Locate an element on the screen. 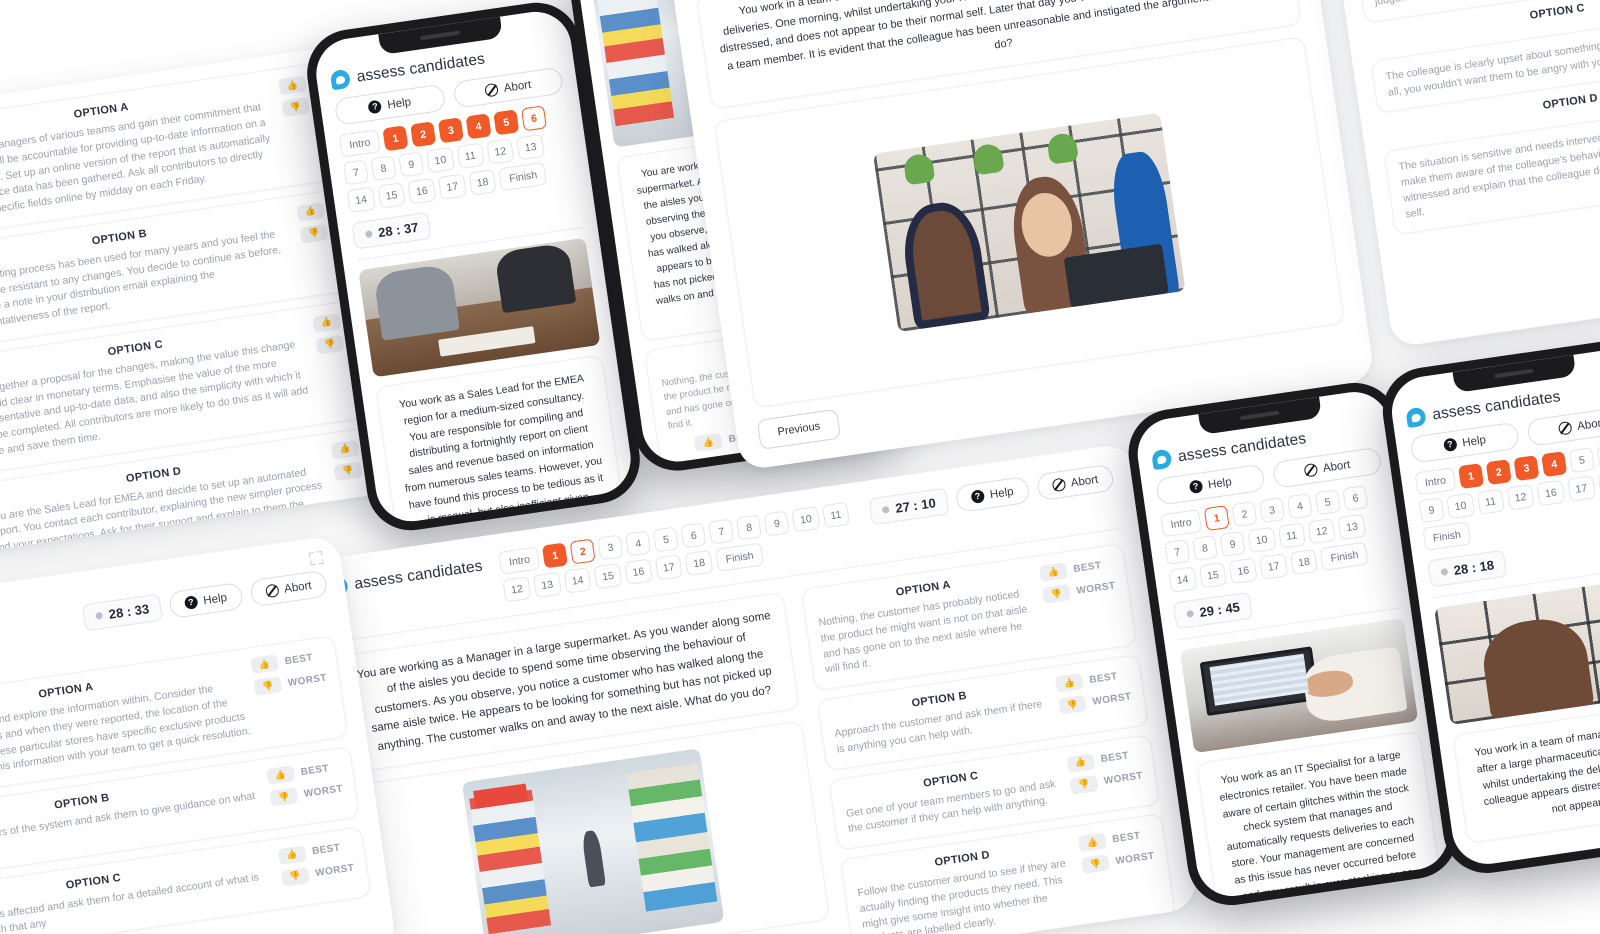 The height and width of the screenshot is (934, 1600). previous-button: Previous is located at coordinates (798, 429).